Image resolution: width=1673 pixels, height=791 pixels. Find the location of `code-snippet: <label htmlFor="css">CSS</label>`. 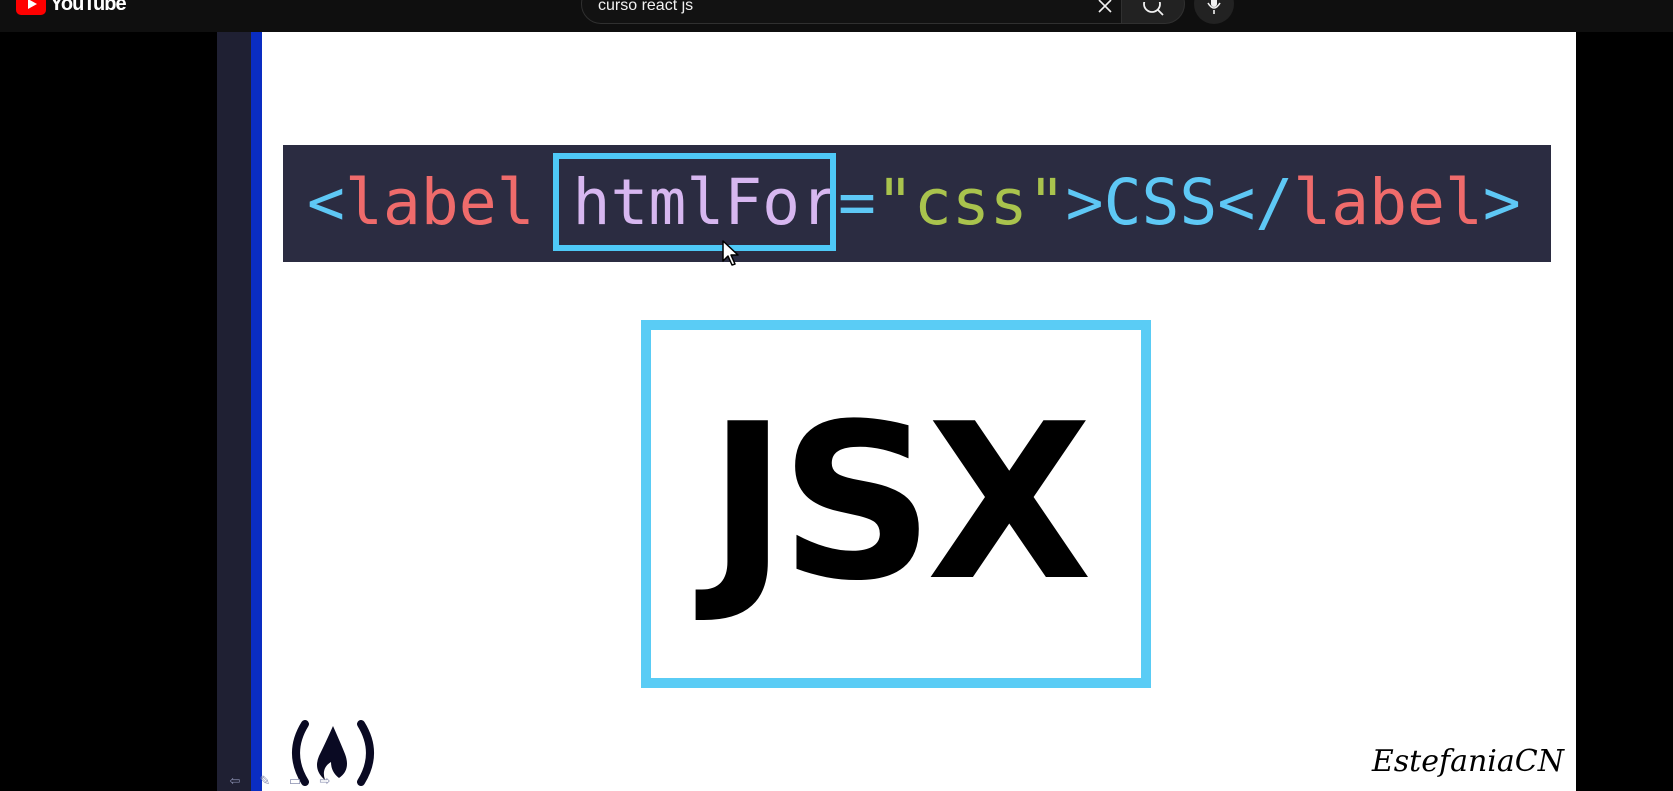

code-snippet: <label htmlFor="css">CSS</label> is located at coordinates (917, 203).